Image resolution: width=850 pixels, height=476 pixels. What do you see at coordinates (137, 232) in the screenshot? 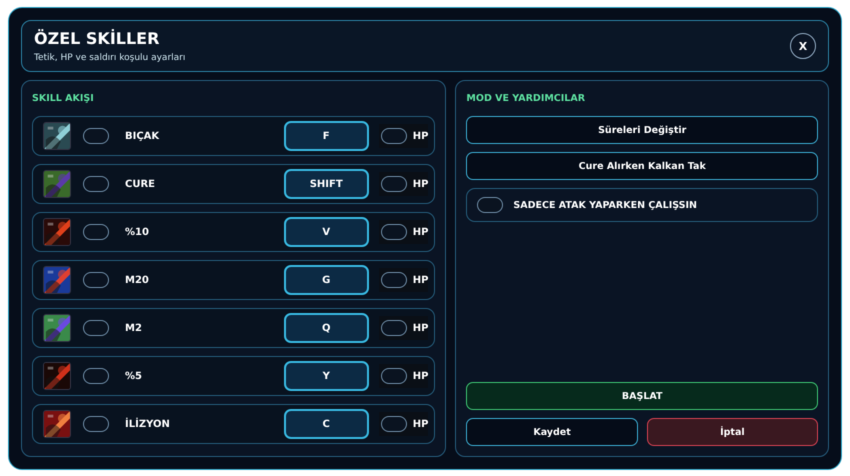
I see `skill-name: %10` at bounding box center [137, 232].